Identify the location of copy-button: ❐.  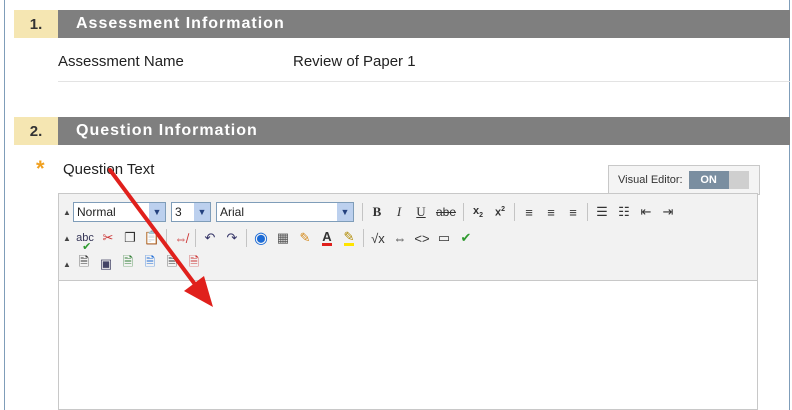
(130, 238).